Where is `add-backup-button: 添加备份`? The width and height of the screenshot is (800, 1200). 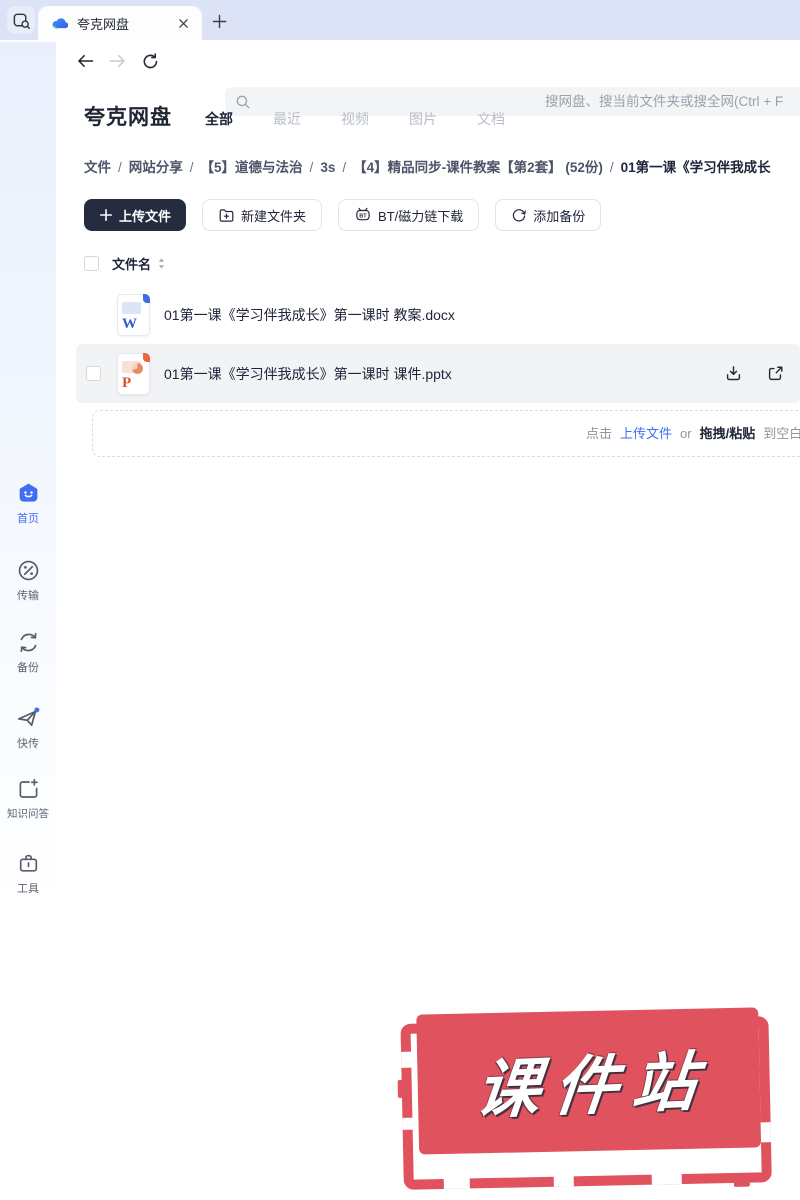
add-backup-button: 添加备份 is located at coordinates (548, 215).